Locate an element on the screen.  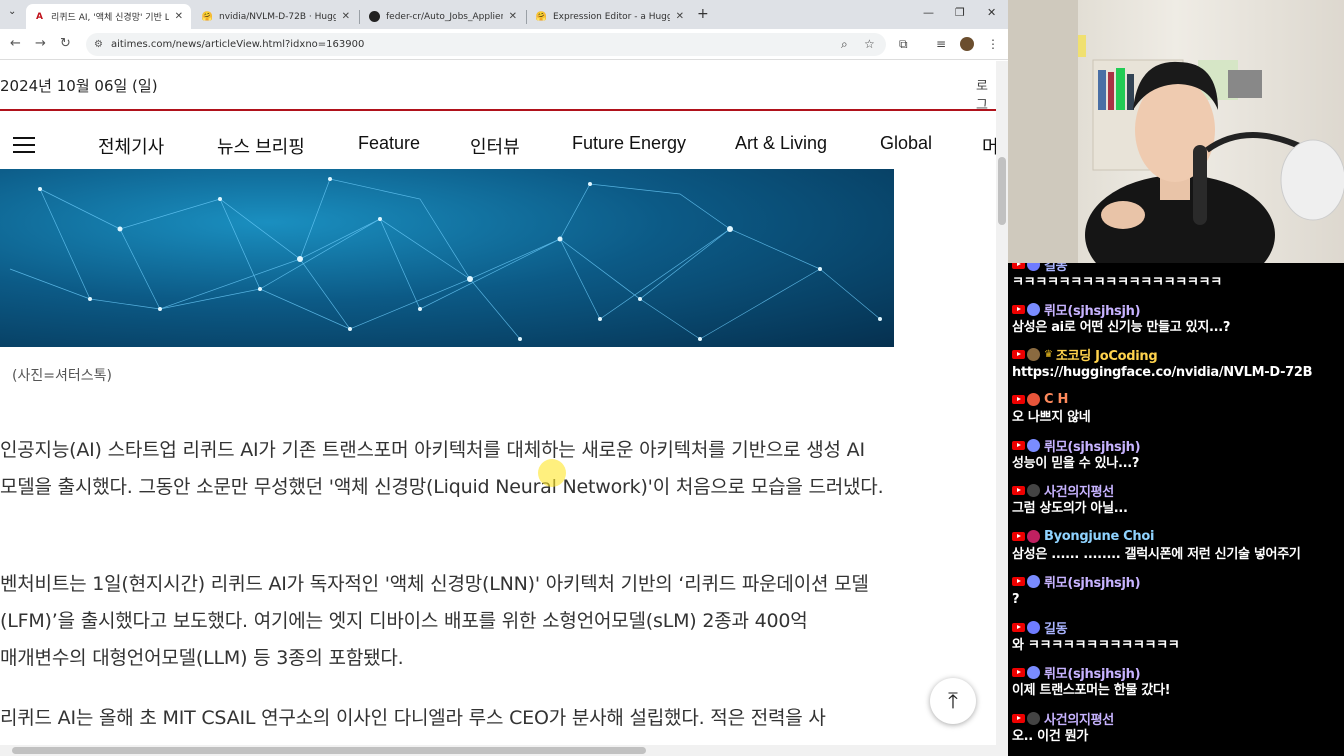
window-close-icon: ✕ is located at coordinates (991, 12).